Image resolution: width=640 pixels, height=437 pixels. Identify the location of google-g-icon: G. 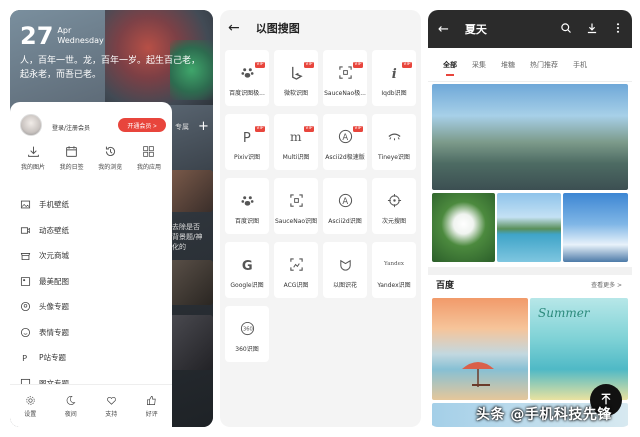
(246, 265).